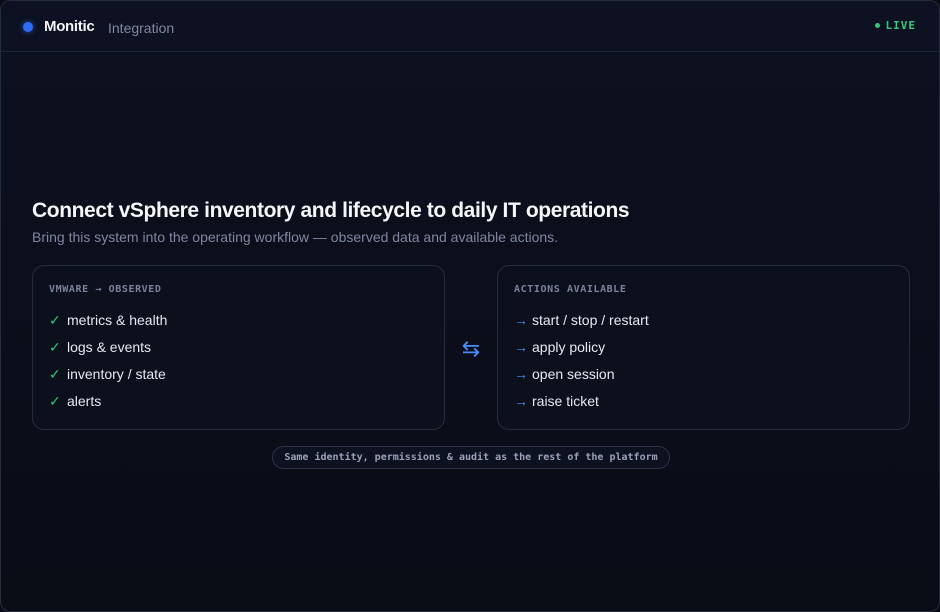  What do you see at coordinates (28, 27) in the screenshot?
I see `brand-dot-icon` at bounding box center [28, 27].